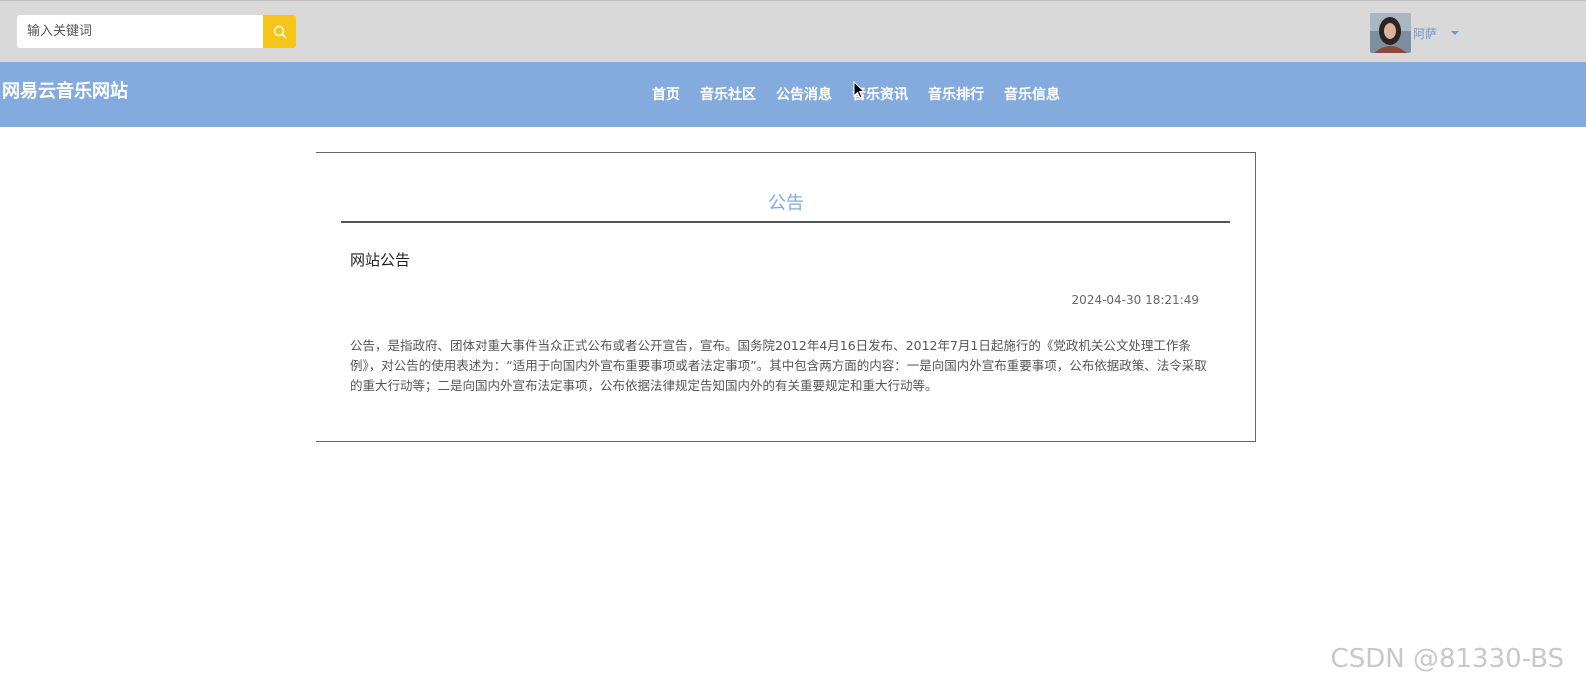 The image size is (1586, 696). Describe the element at coordinates (380, 260) in the screenshot. I see `notice-title: 网站公告` at that location.